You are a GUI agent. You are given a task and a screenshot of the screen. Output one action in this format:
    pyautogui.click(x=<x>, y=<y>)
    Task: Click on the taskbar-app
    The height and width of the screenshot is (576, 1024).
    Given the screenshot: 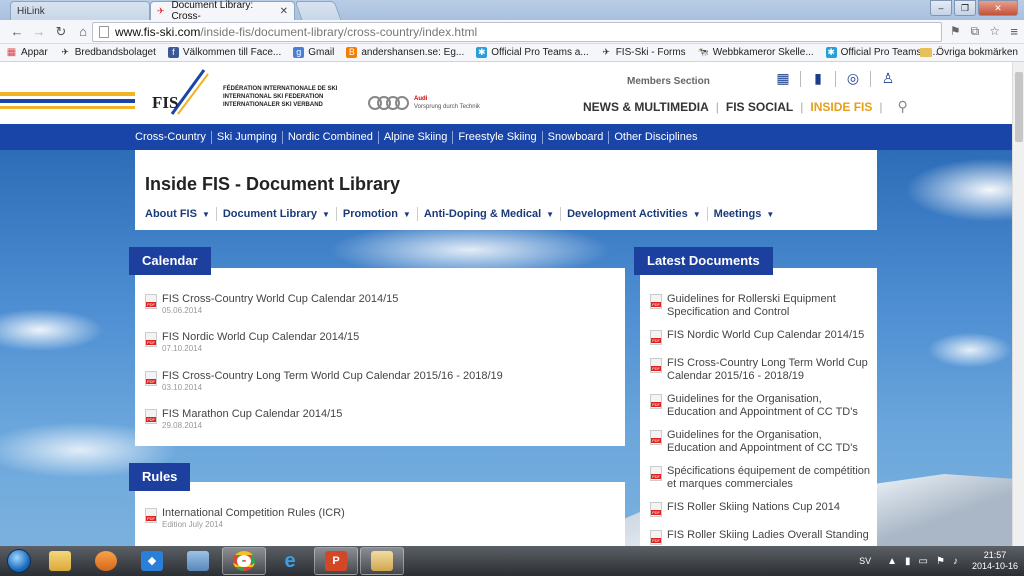 What is the action you would take?
    pyautogui.click(x=198, y=561)
    